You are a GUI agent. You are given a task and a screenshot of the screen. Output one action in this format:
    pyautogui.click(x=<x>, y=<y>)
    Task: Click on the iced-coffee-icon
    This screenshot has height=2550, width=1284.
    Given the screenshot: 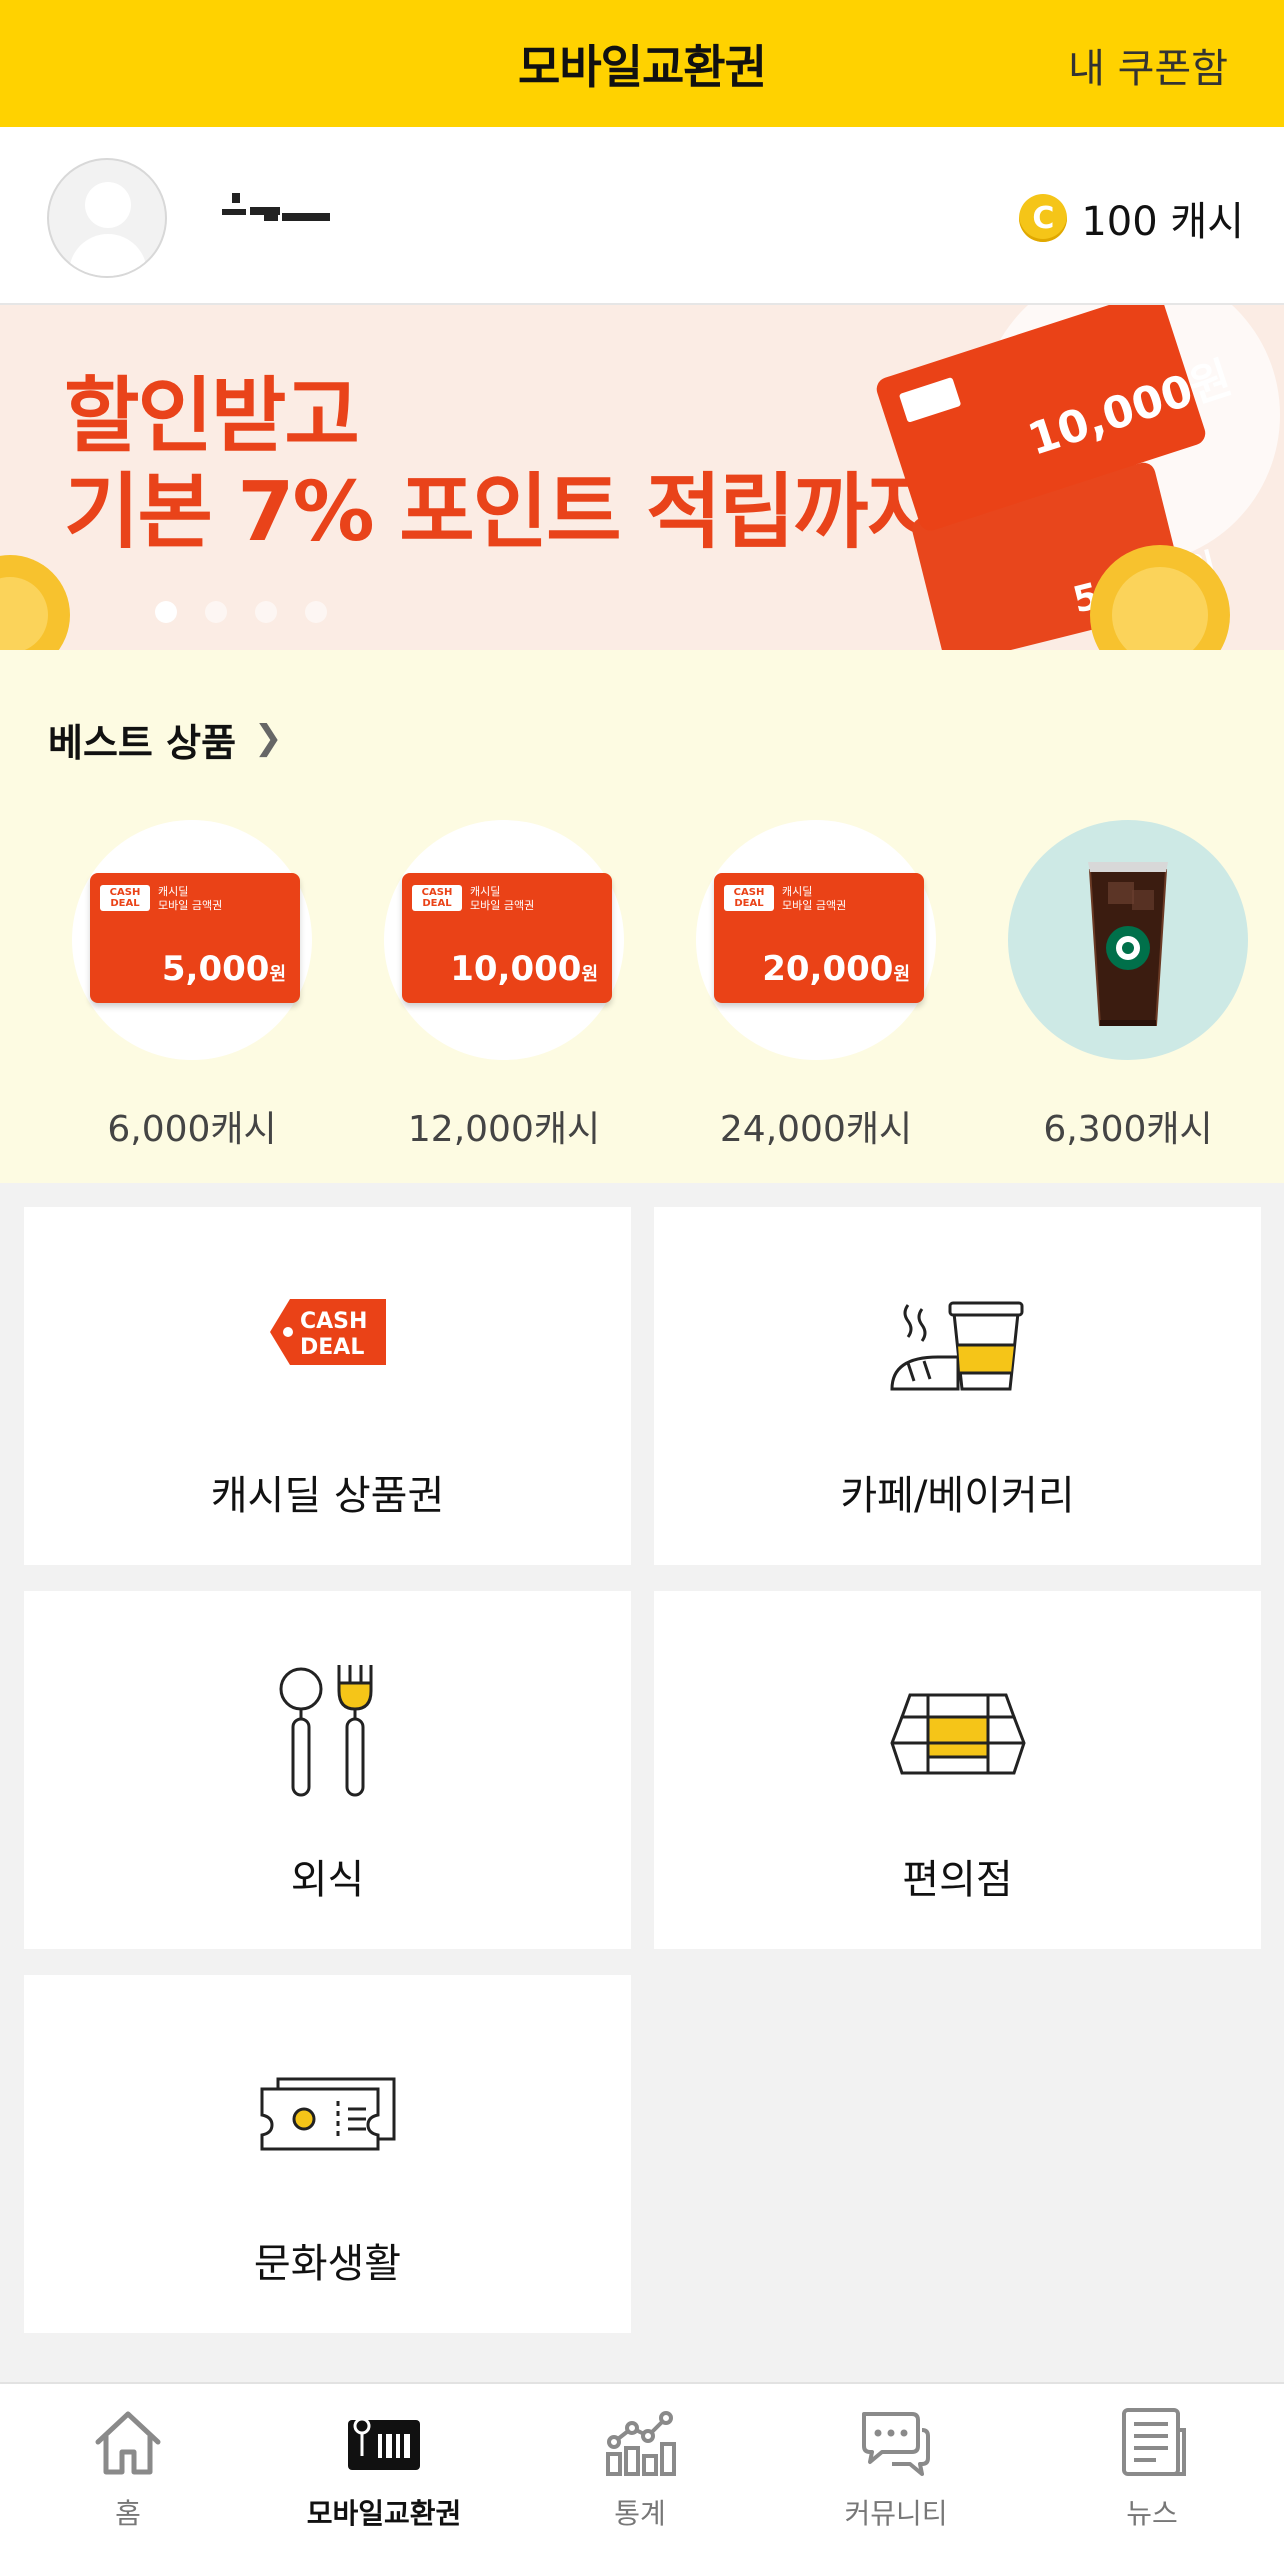 What is the action you would take?
    pyautogui.click(x=1128, y=944)
    